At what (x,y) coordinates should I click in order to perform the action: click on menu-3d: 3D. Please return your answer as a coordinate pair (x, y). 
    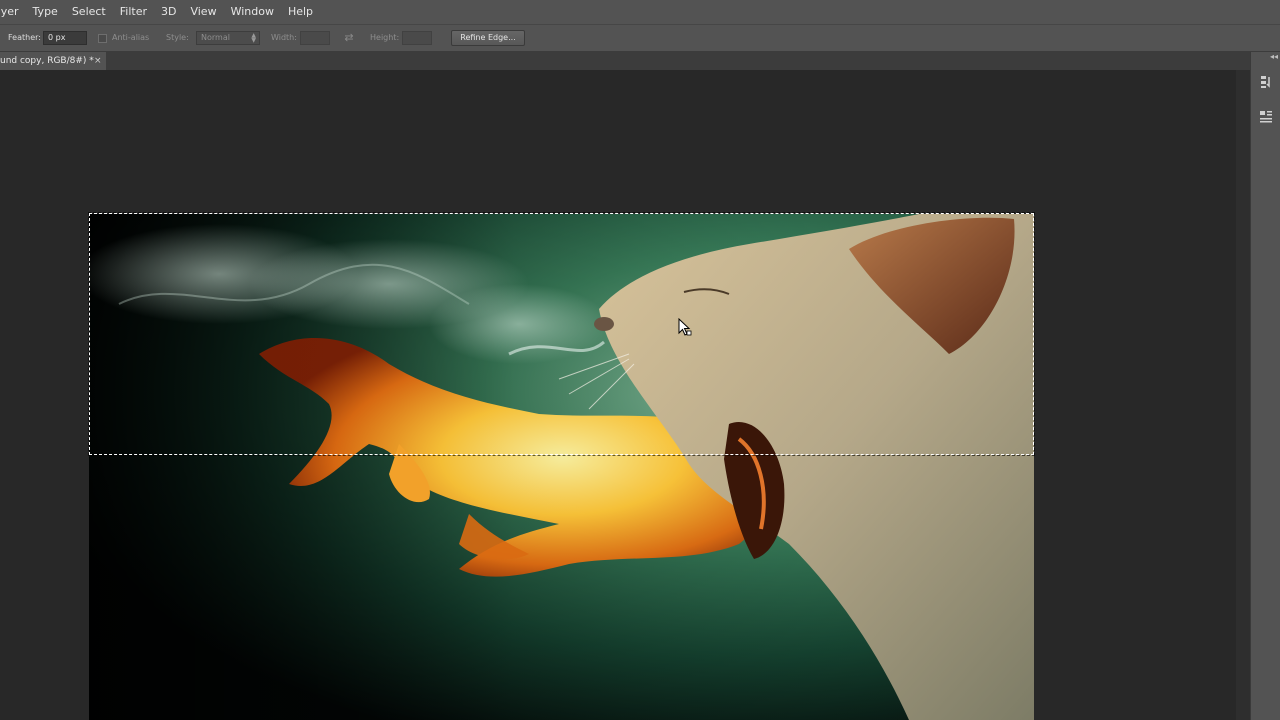
    Looking at the image, I should click on (168, 12).